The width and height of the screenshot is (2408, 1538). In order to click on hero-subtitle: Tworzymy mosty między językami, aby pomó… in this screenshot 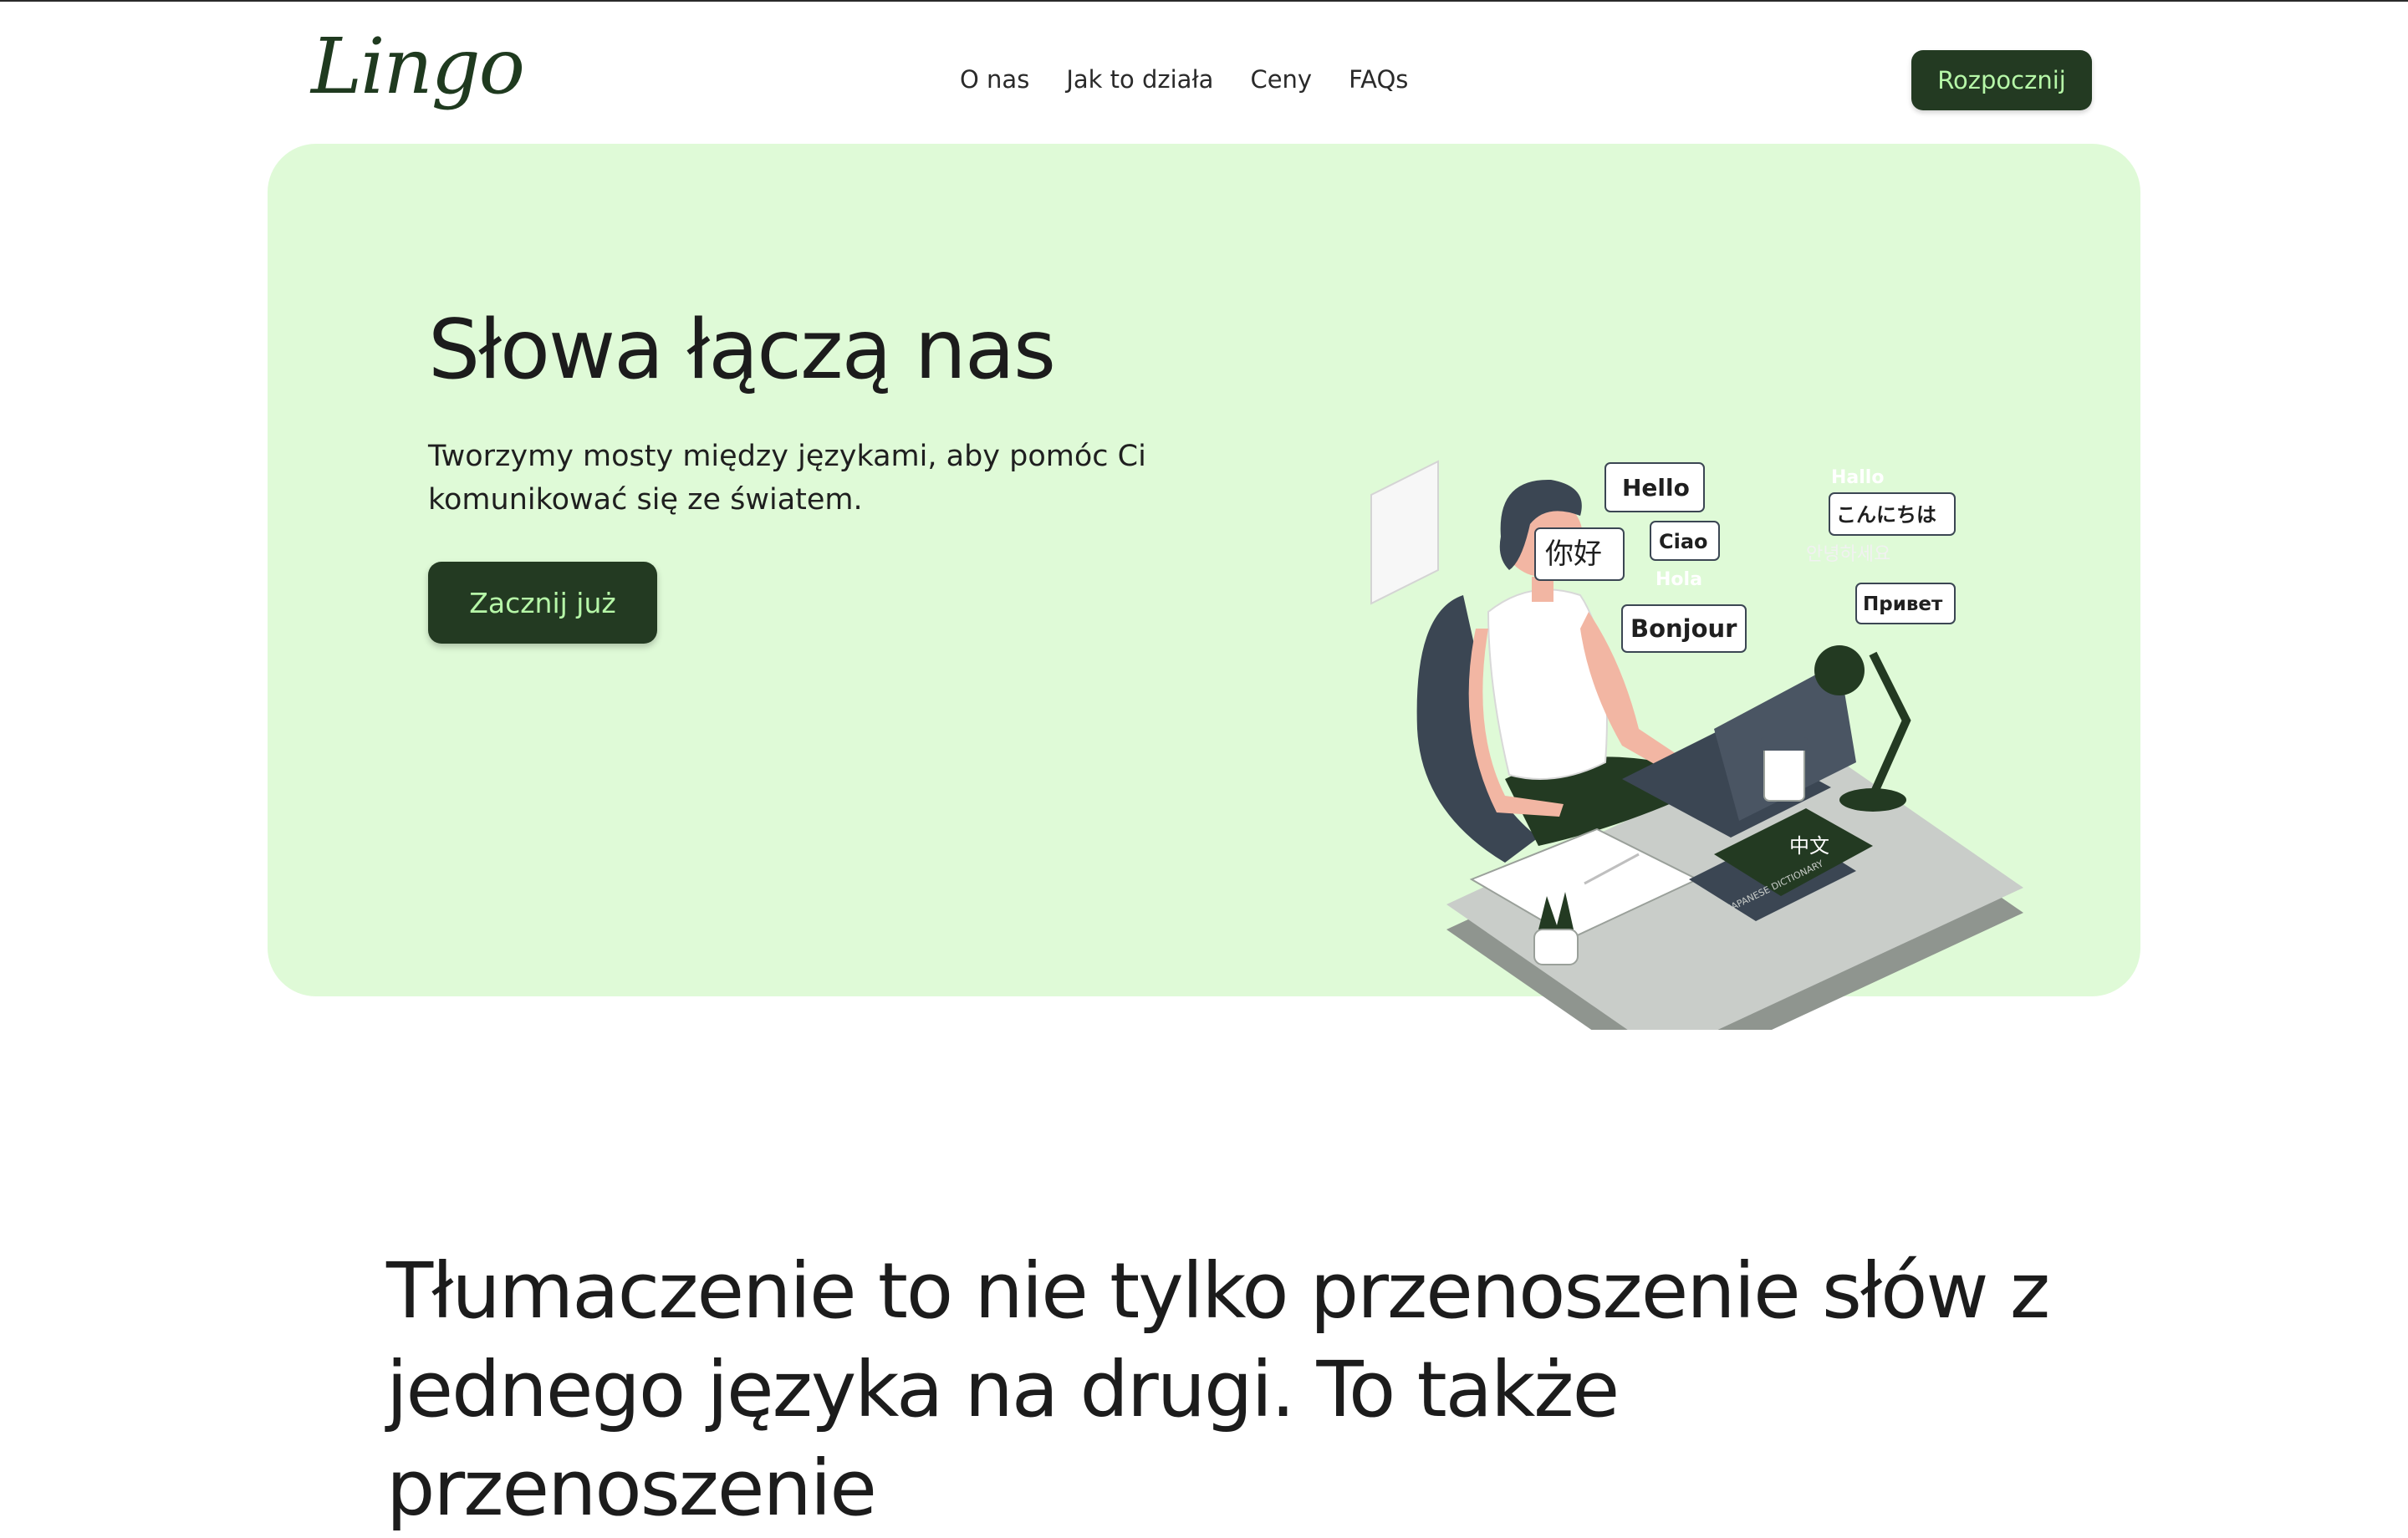, I will do `click(787, 479)`.